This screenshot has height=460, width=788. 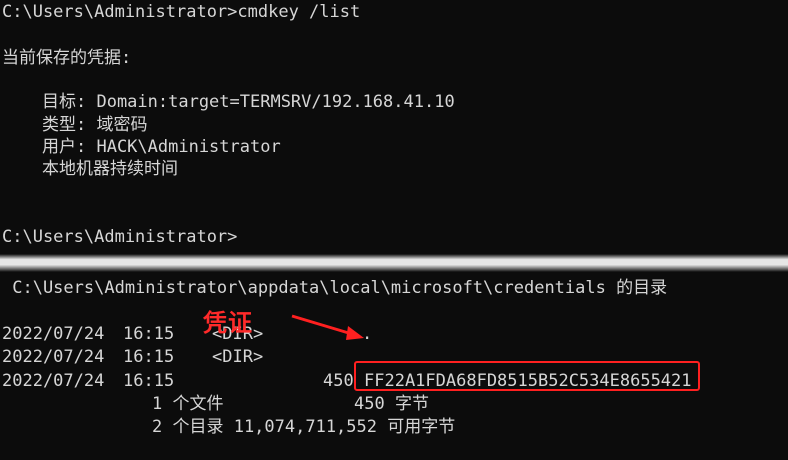 What do you see at coordinates (304, 427) in the screenshot?
I see `dirs-summary: 2 个目录 11,074,711,552 可用字节` at bounding box center [304, 427].